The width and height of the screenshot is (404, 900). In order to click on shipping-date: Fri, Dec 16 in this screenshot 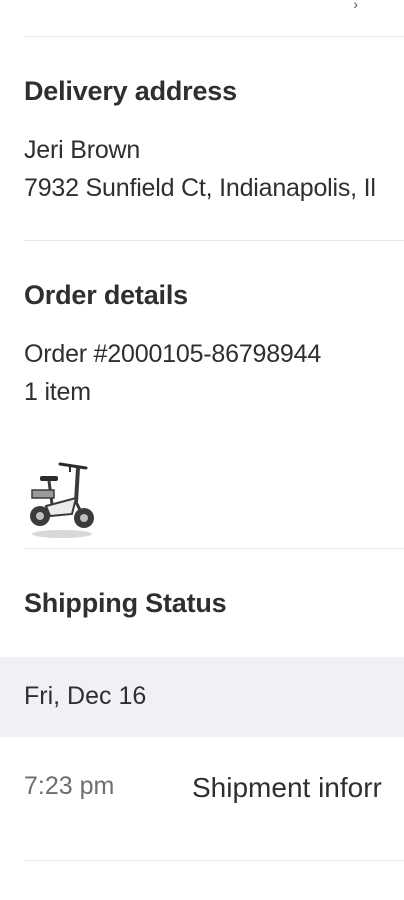, I will do `click(85, 696)`.